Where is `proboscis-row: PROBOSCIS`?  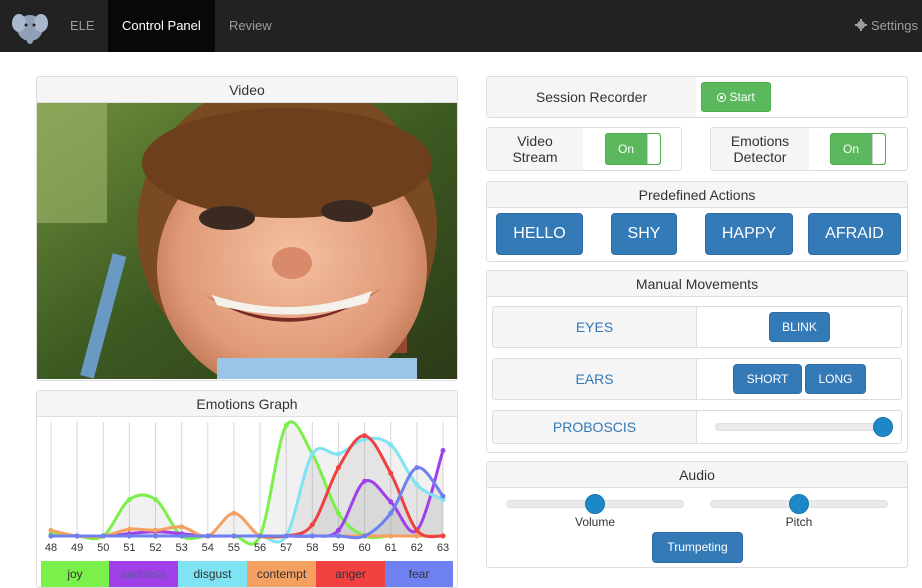
proboscis-row: PROBOSCIS is located at coordinates (697, 427).